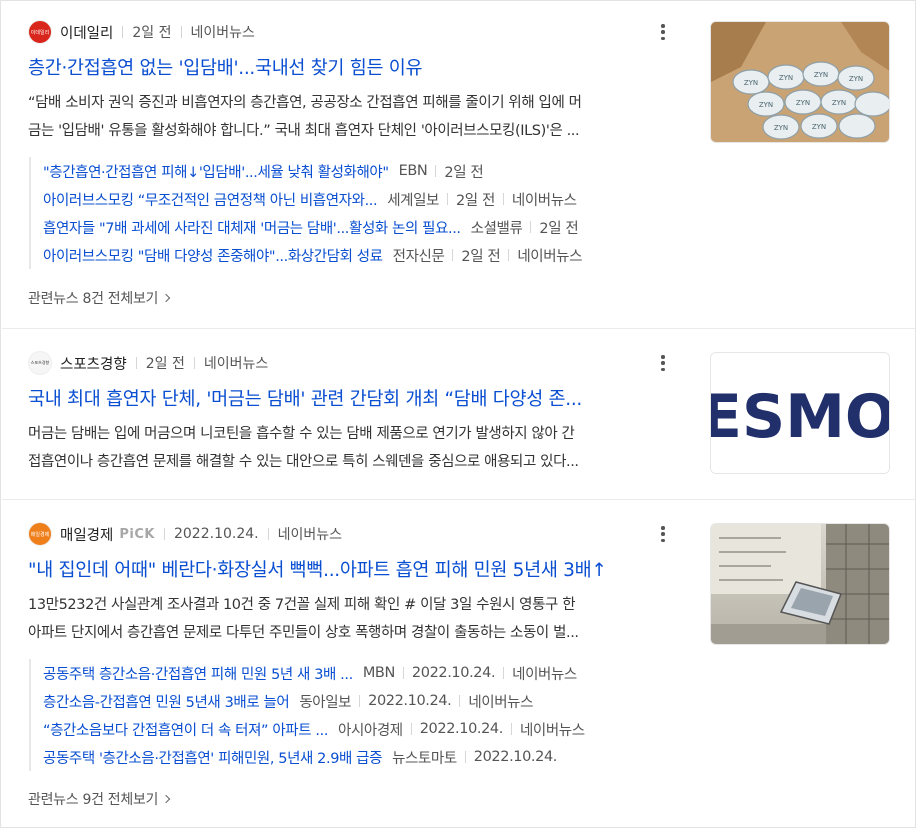  Describe the element at coordinates (212, 757) in the screenshot. I see `related-title: 공동주택 '층간소음·간접흡연' 피해민원, 5년새 2.9배 급증` at that location.